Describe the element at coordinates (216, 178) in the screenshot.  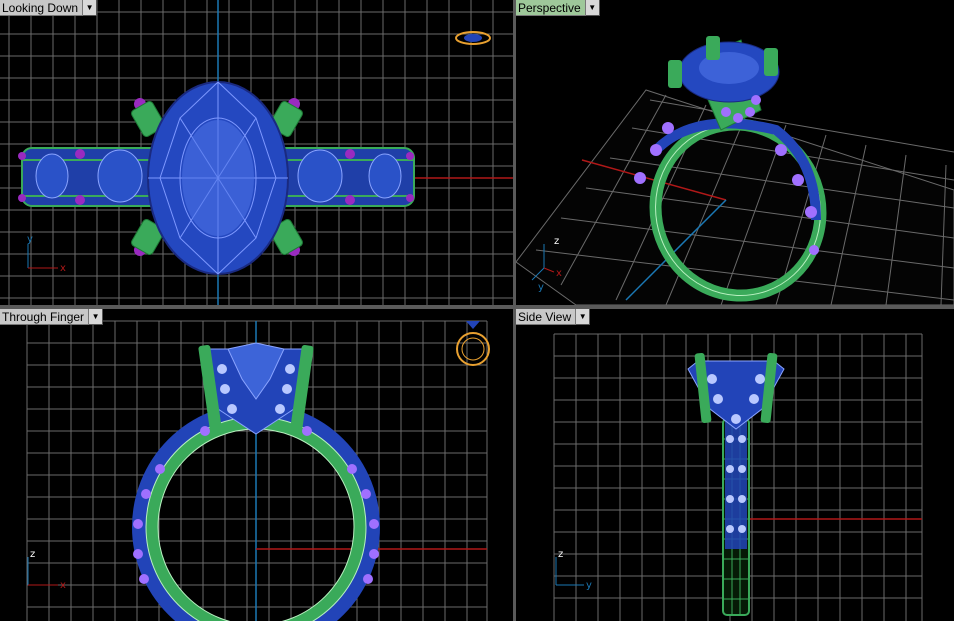
I see `ring-model-top` at that location.